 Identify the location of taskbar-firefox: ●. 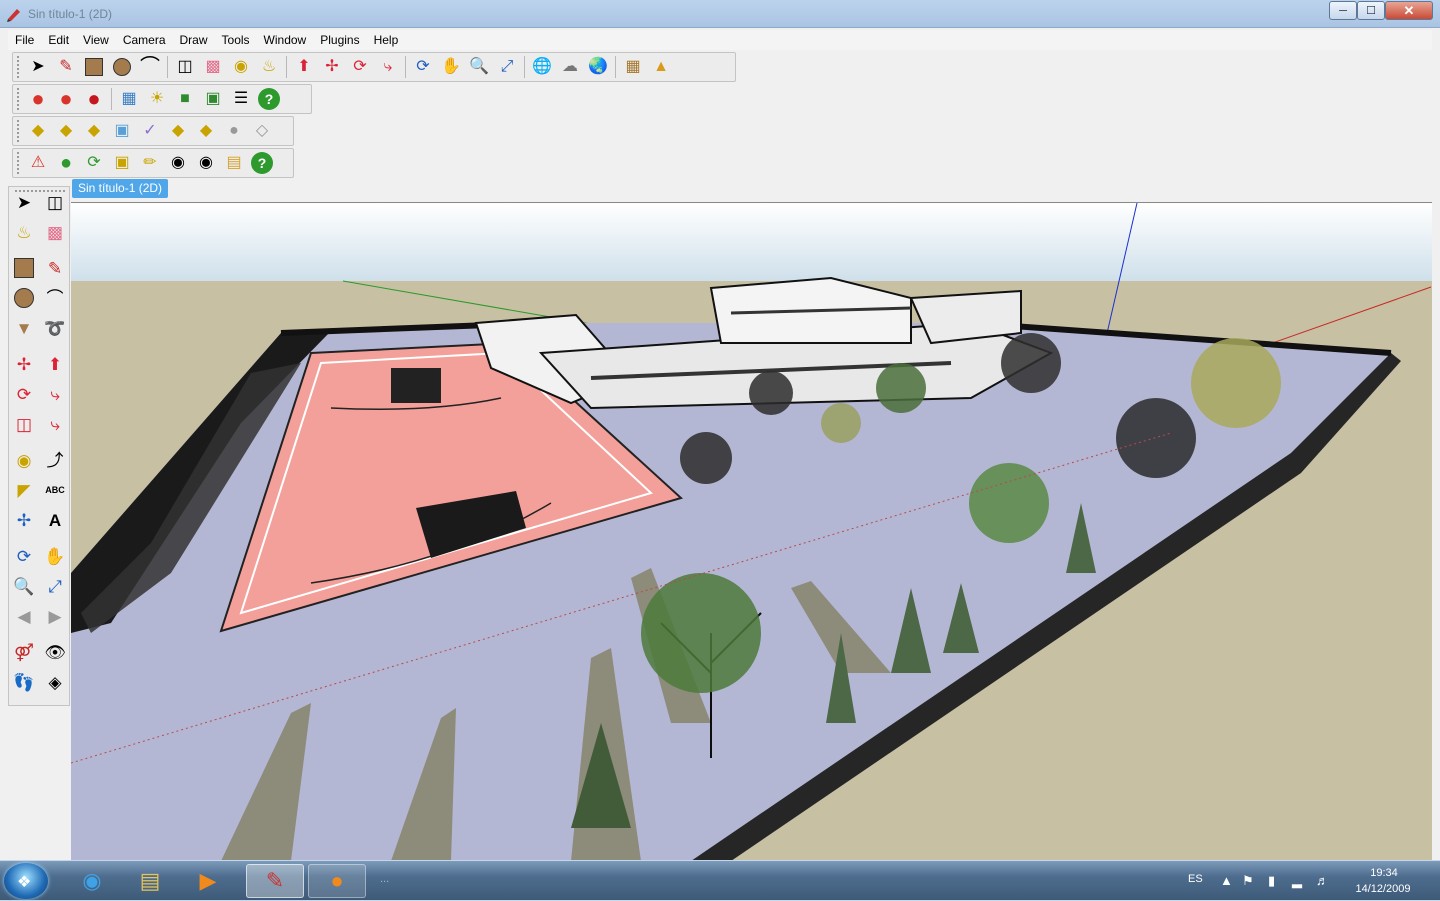
(337, 881).